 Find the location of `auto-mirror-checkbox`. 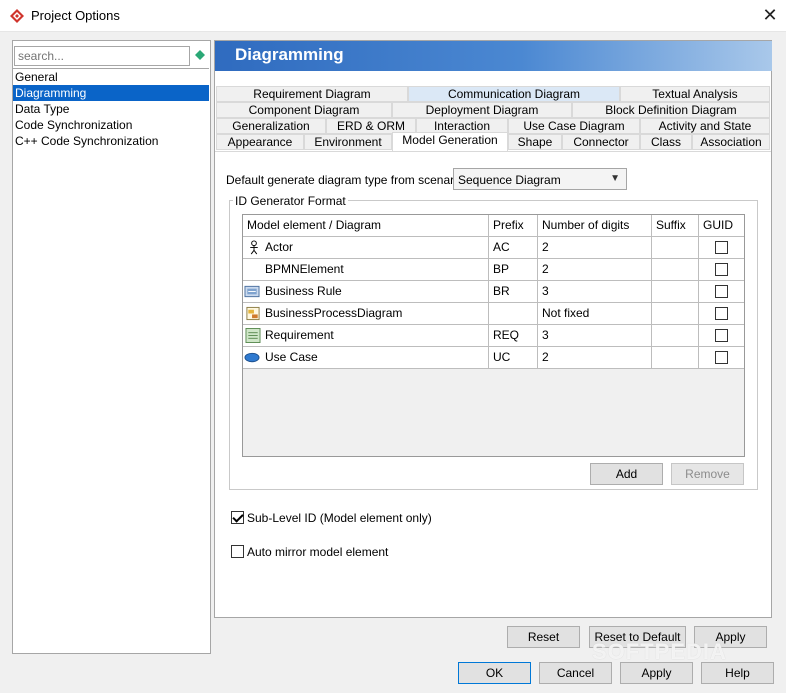

auto-mirror-checkbox is located at coordinates (237, 551).